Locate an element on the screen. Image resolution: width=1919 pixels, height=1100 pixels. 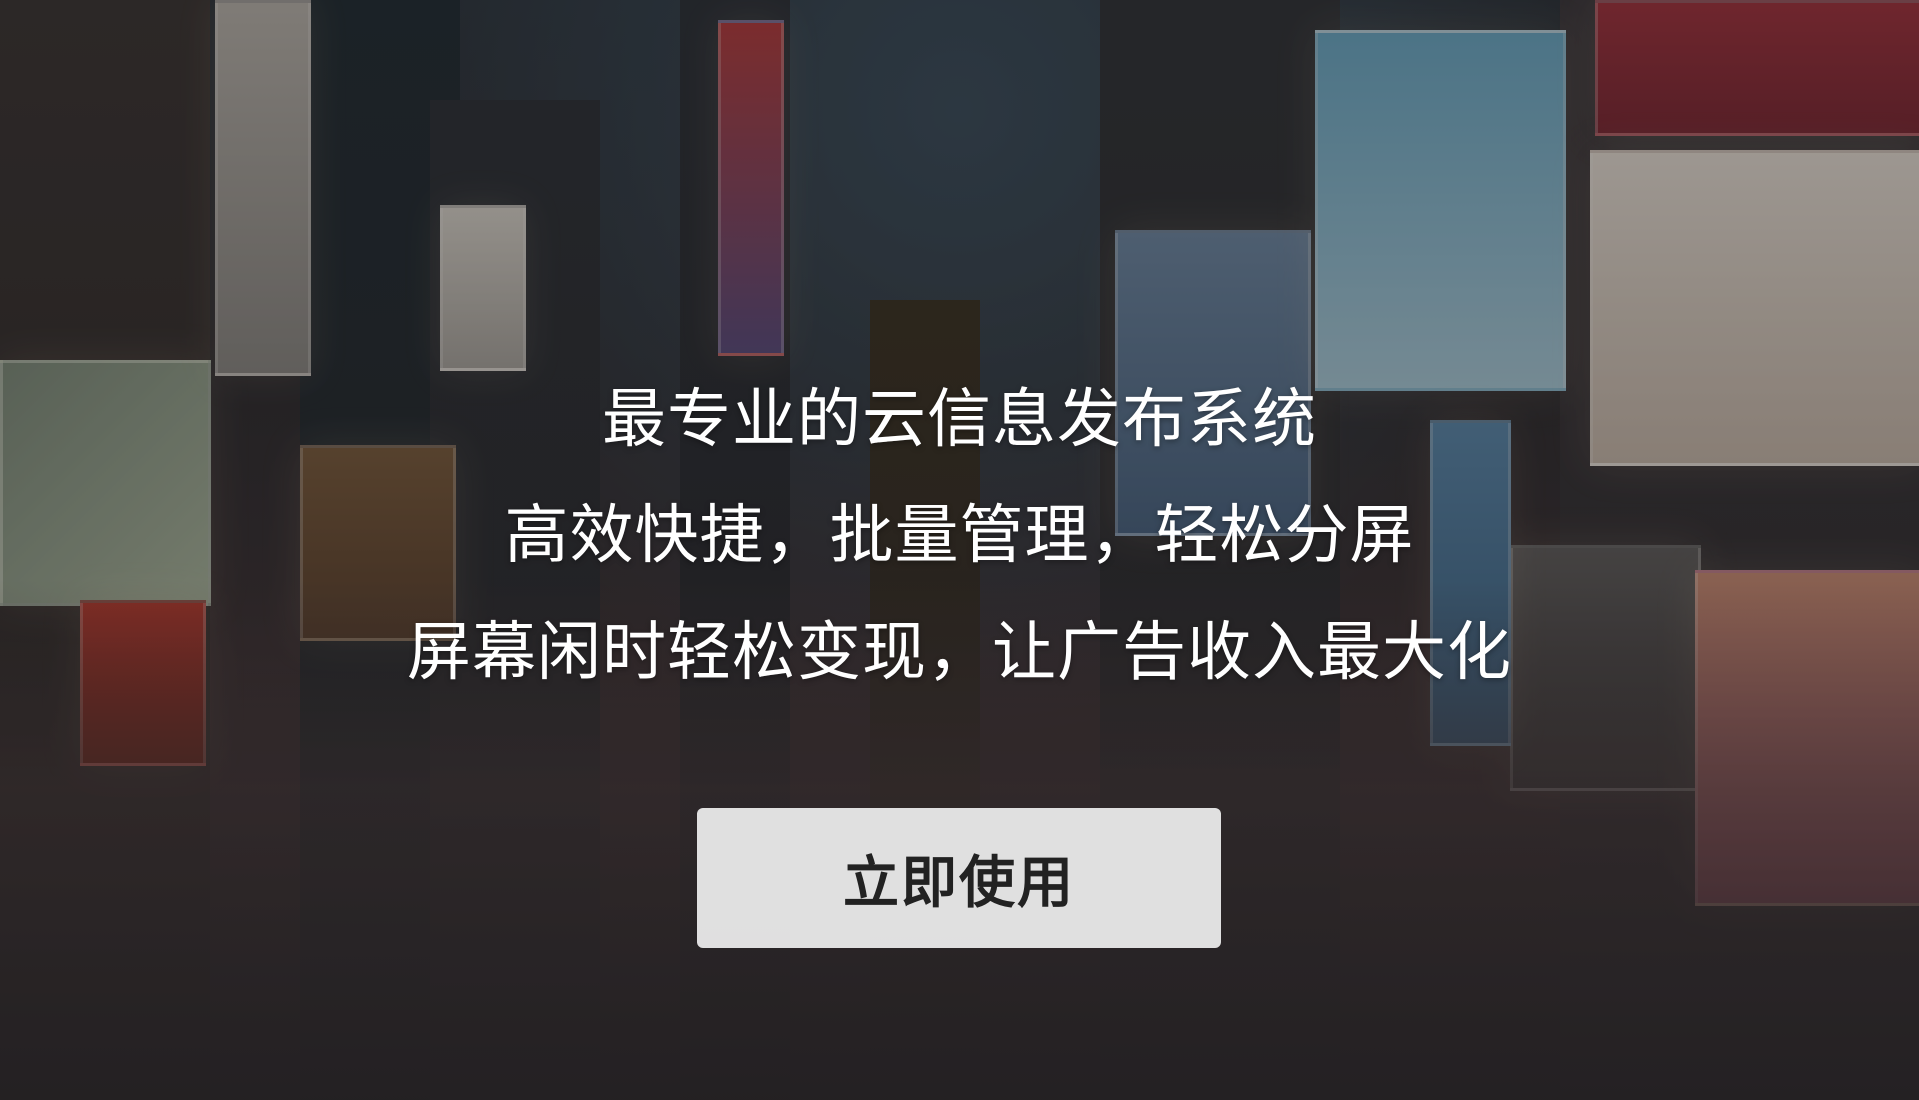
headline-line-1: 最专业的云信息发布系统 is located at coordinates (959, 420).